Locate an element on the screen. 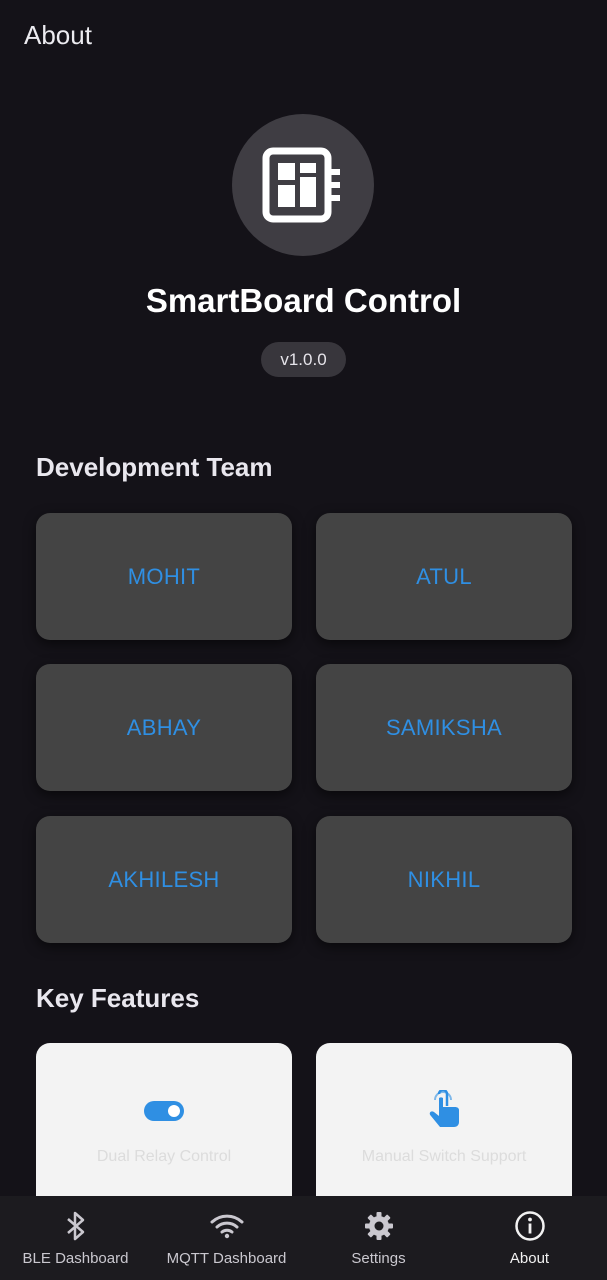  app-name: SmartBoard Control is located at coordinates (303, 300).